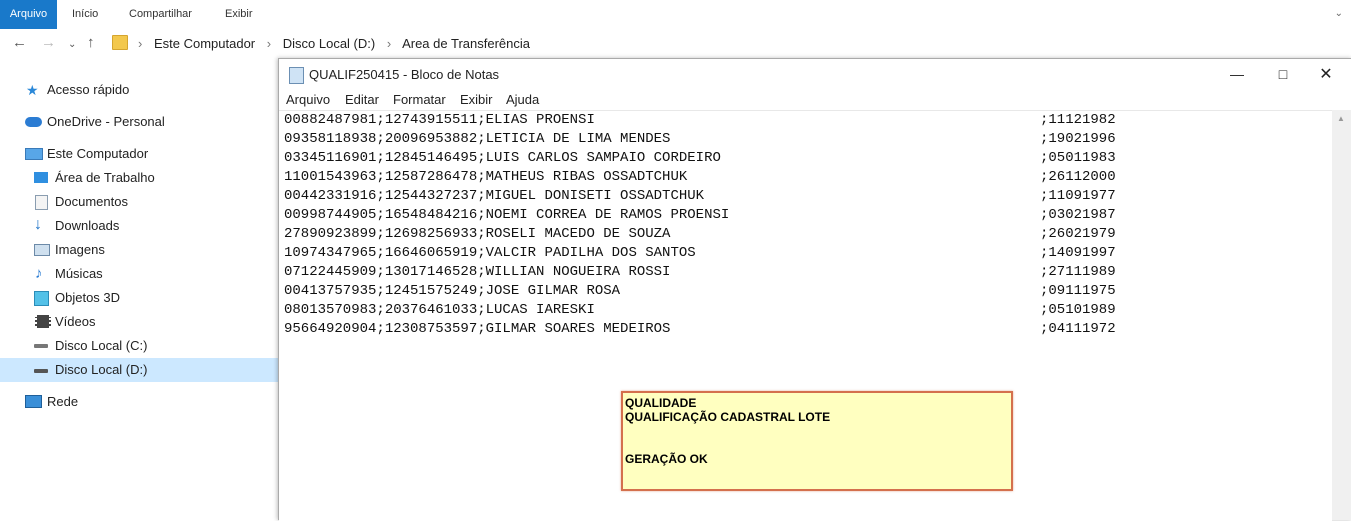 The height and width of the screenshot is (521, 1351). Describe the element at coordinates (106, 121) in the screenshot. I see `sidebar-item-label: OneDrive - Personal` at that location.